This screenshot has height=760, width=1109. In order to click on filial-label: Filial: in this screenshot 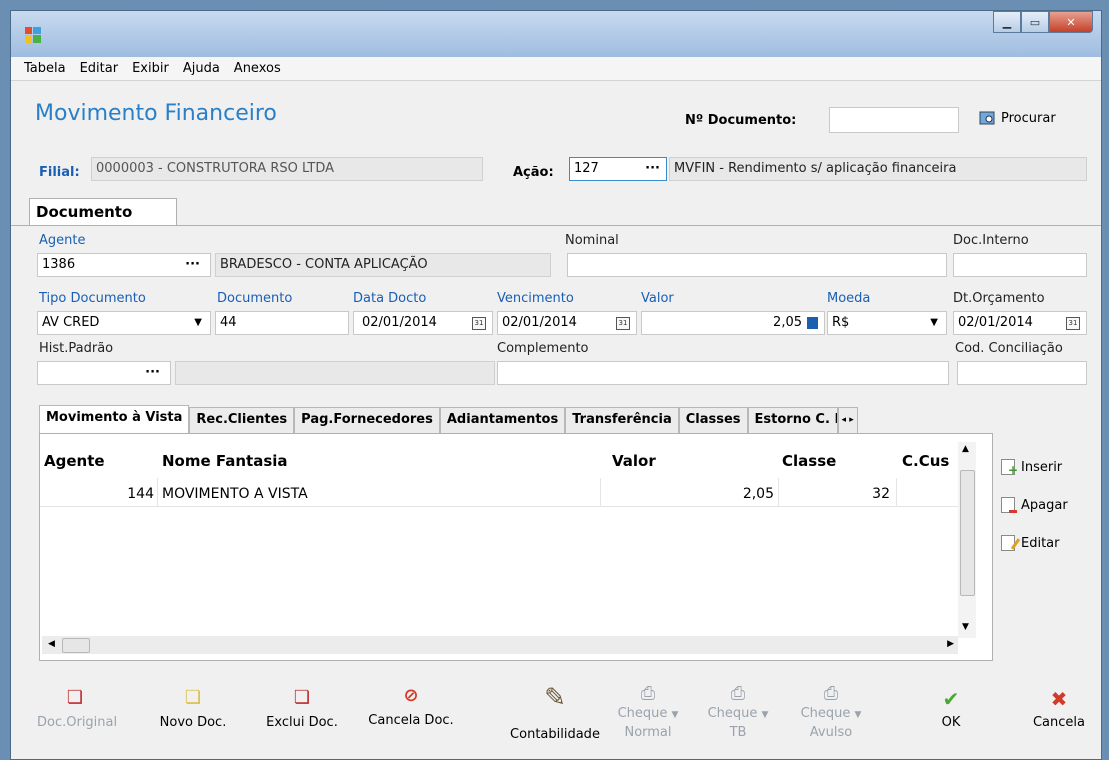, I will do `click(59, 172)`.